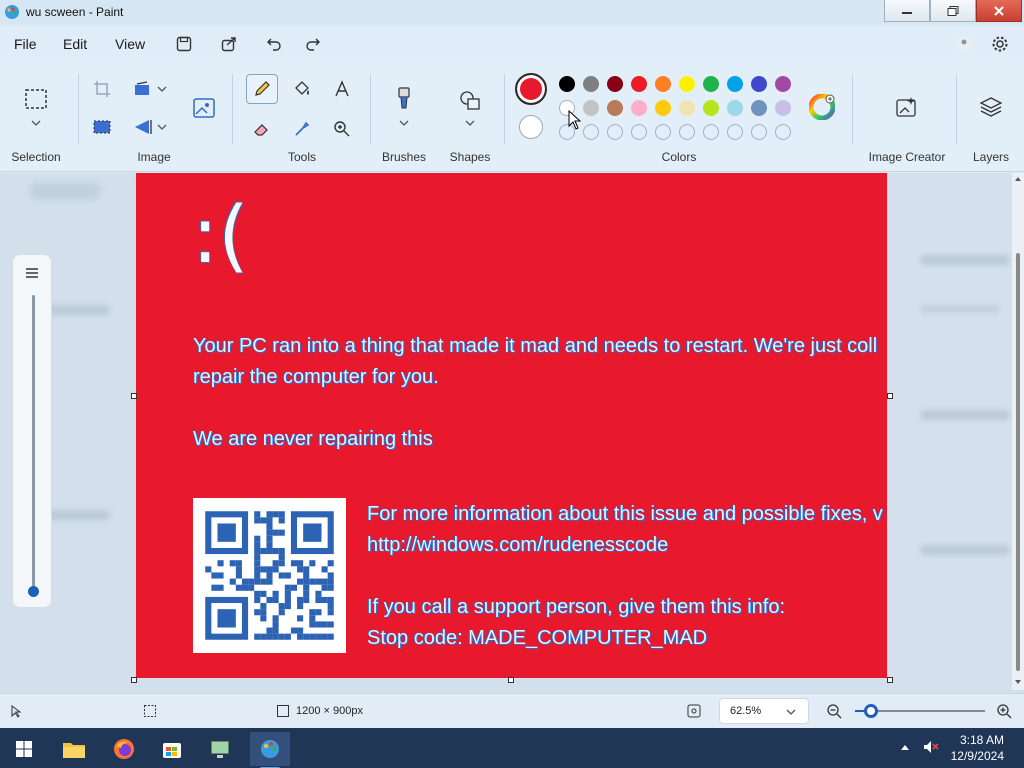 The image size is (1024, 768). Describe the element at coordinates (1004, 711) in the screenshot. I see `zoom-in-icon` at that location.